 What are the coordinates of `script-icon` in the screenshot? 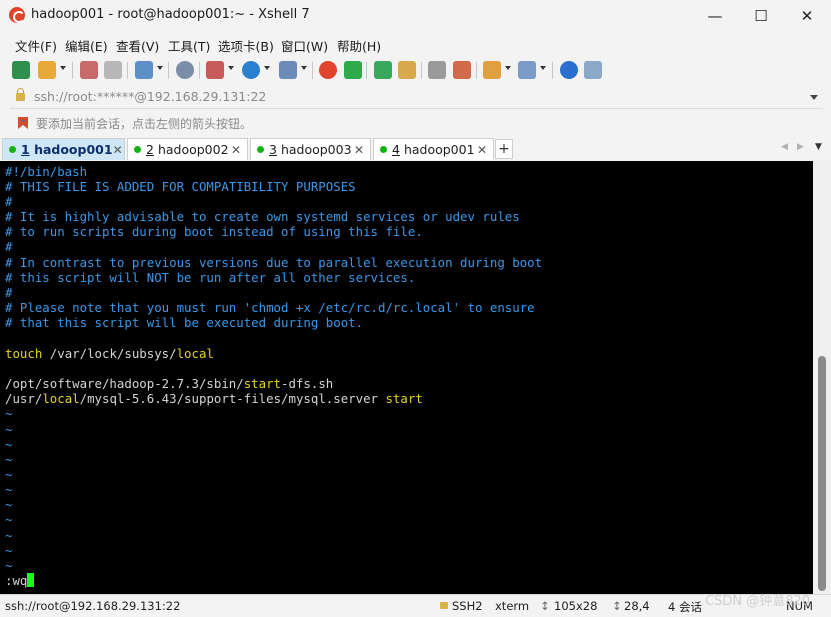 It's located at (492, 70).